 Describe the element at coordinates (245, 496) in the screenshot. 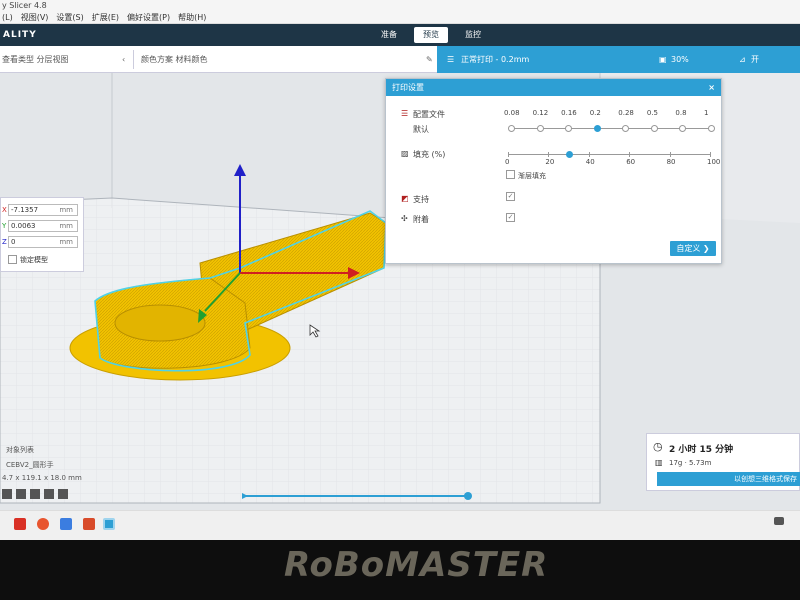

I see `layer-slider-start-icon` at that location.